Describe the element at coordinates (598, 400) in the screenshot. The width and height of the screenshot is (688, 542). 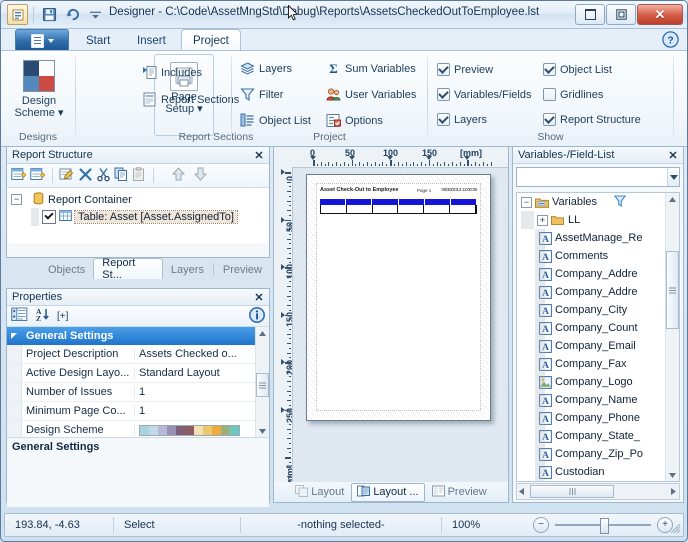
I see `variables-item: A Company_Name` at that location.